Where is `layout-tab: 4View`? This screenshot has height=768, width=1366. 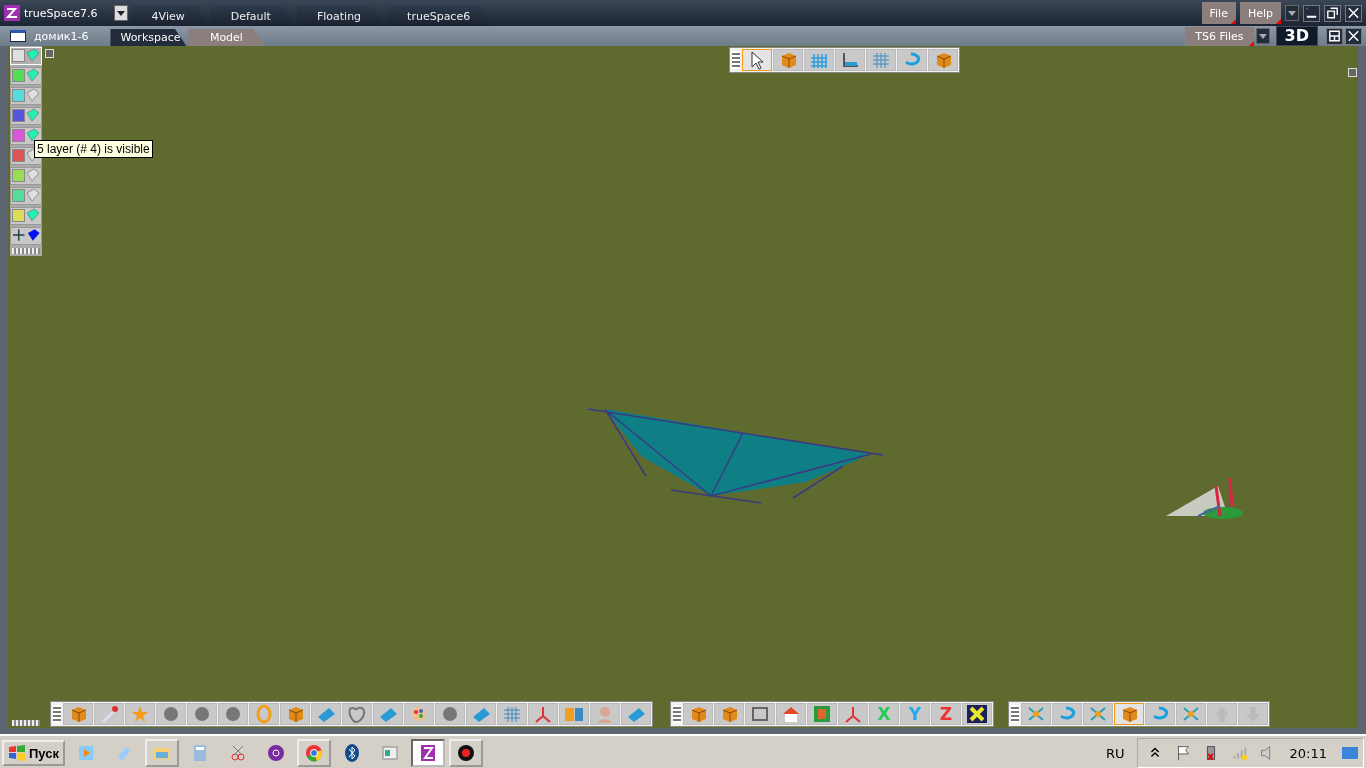
layout-tab: 4View is located at coordinates (169, 16).